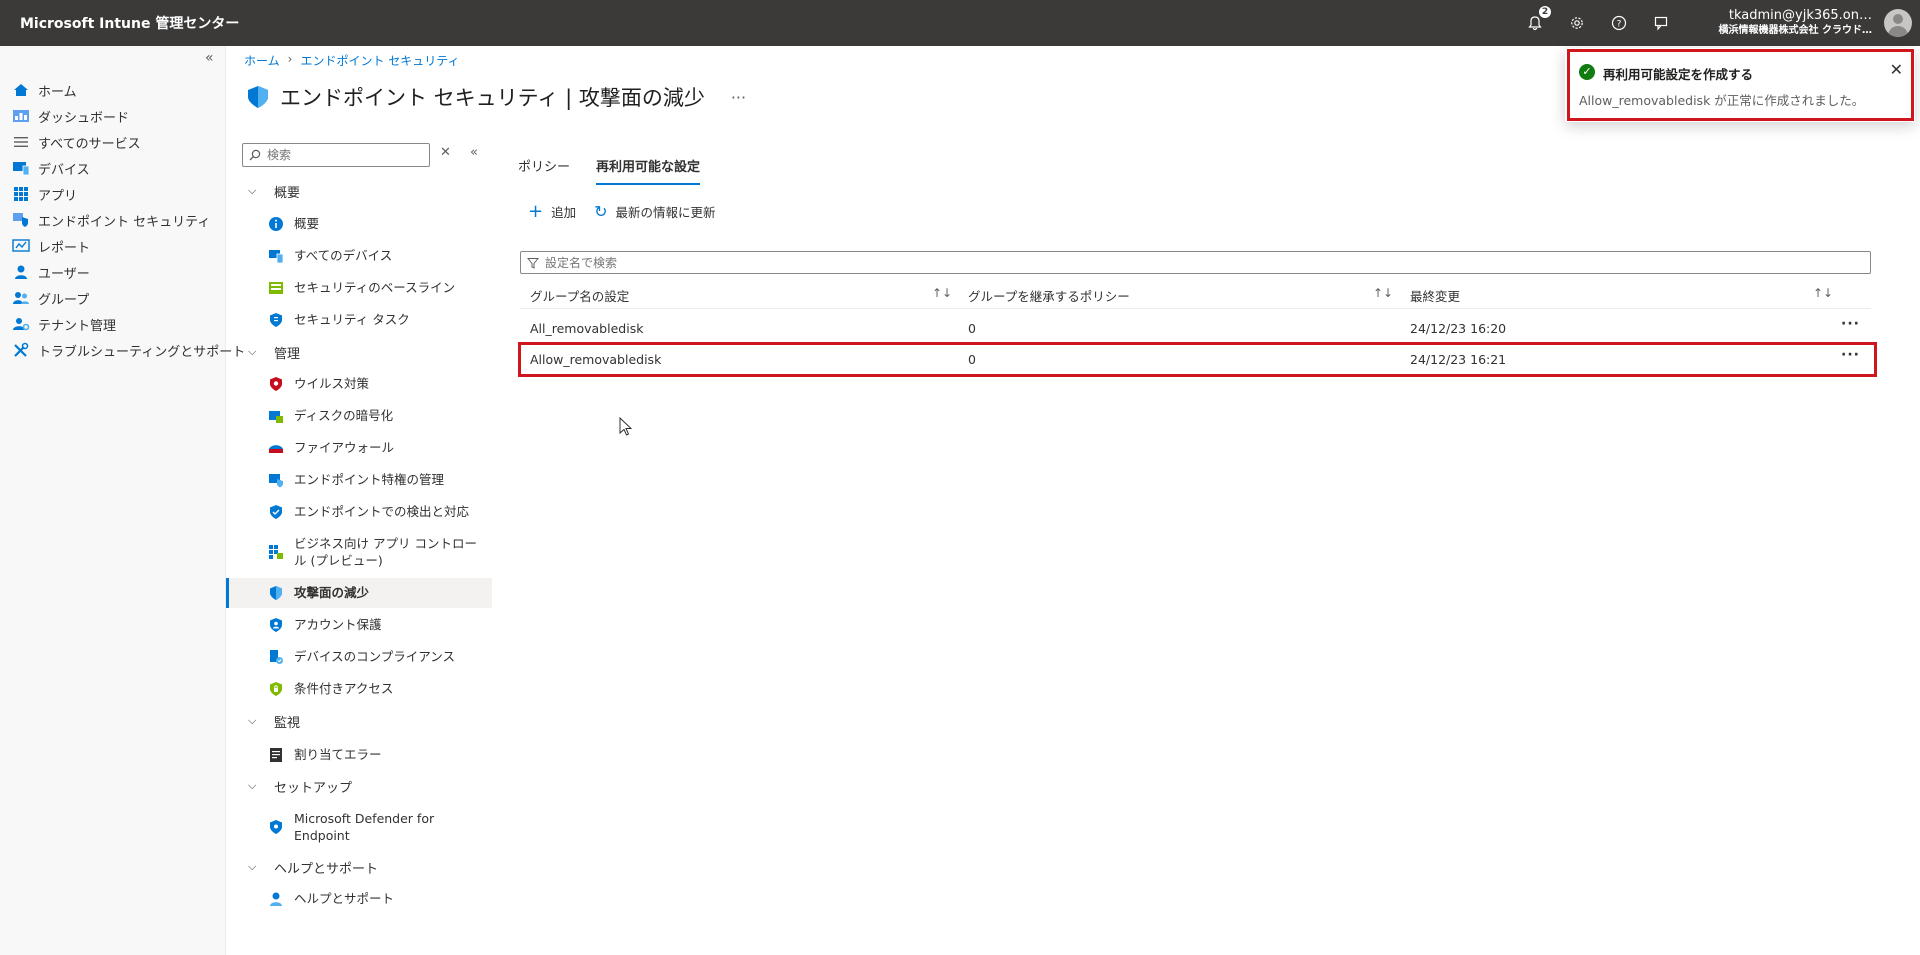 This screenshot has height=955, width=1920. What do you see at coordinates (648, 170) in the screenshot?
I see `tab-reusable-settings: 再利用可能な設定` at bounding box center [648, 170].